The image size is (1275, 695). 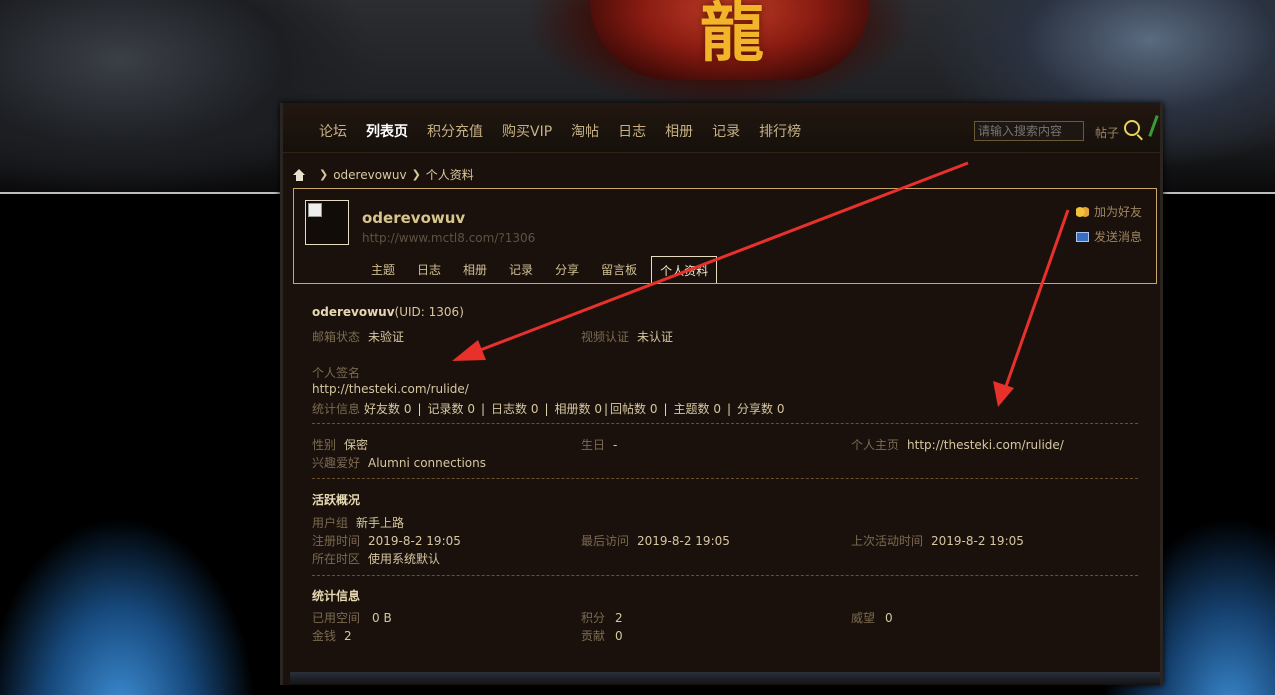 I want to click on nav-item-ranking: 排行榜, so click(x=780, y=131).